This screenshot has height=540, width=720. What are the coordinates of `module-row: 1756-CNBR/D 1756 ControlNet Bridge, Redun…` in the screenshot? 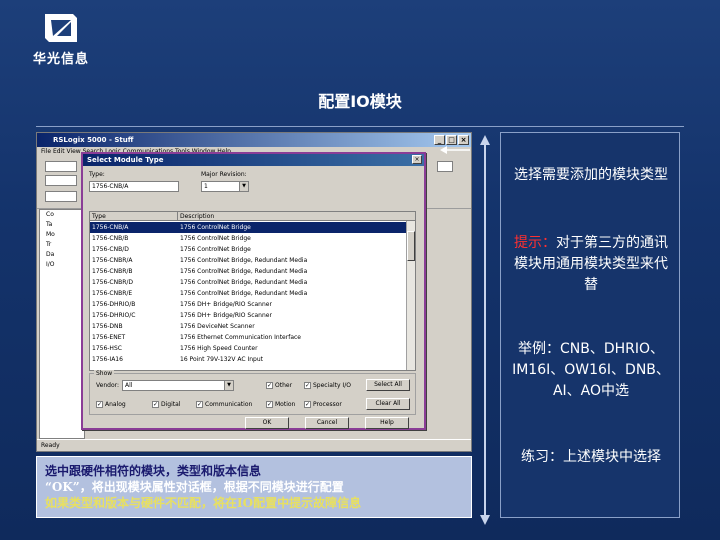 It's located at (249, 282).